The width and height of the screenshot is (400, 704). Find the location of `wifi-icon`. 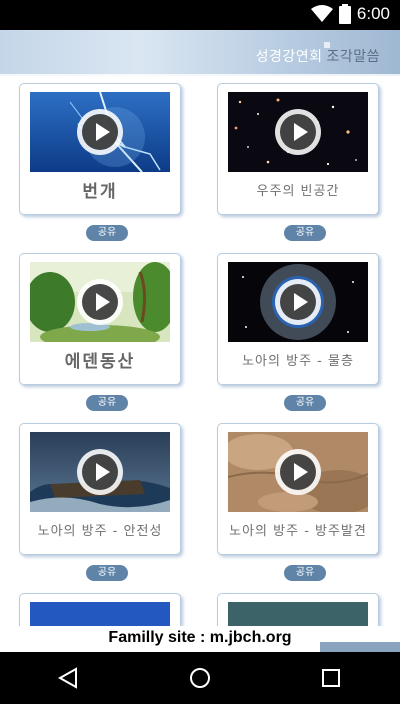

wifi-icon is located at coordinates (321, 13).